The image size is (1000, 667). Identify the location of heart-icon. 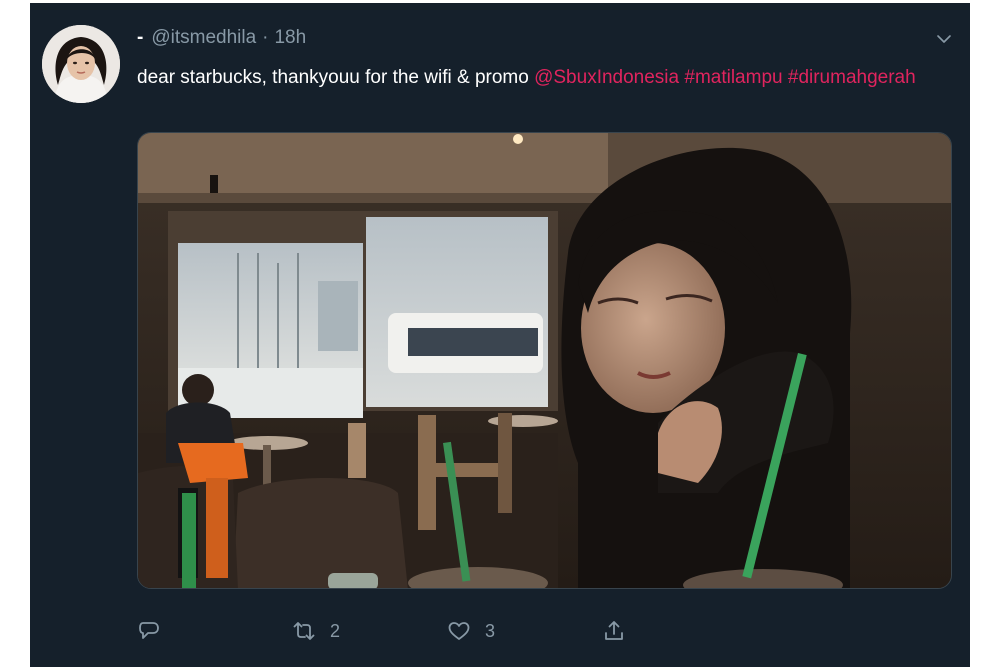
(459, 631).